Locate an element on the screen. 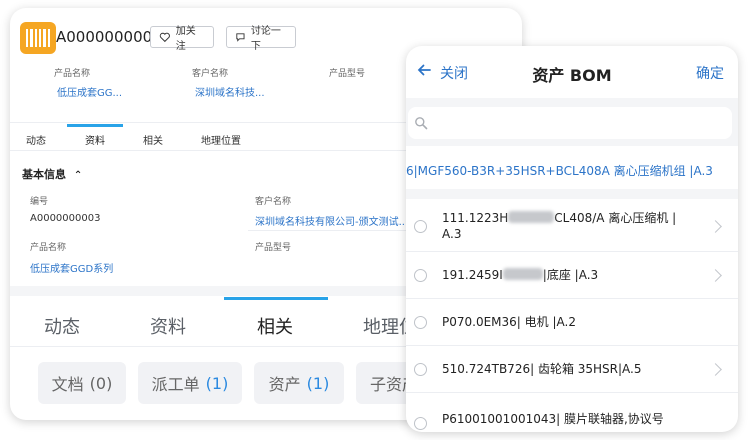  chip-documents: 文档 (0) is located at coordinates (82, 383).